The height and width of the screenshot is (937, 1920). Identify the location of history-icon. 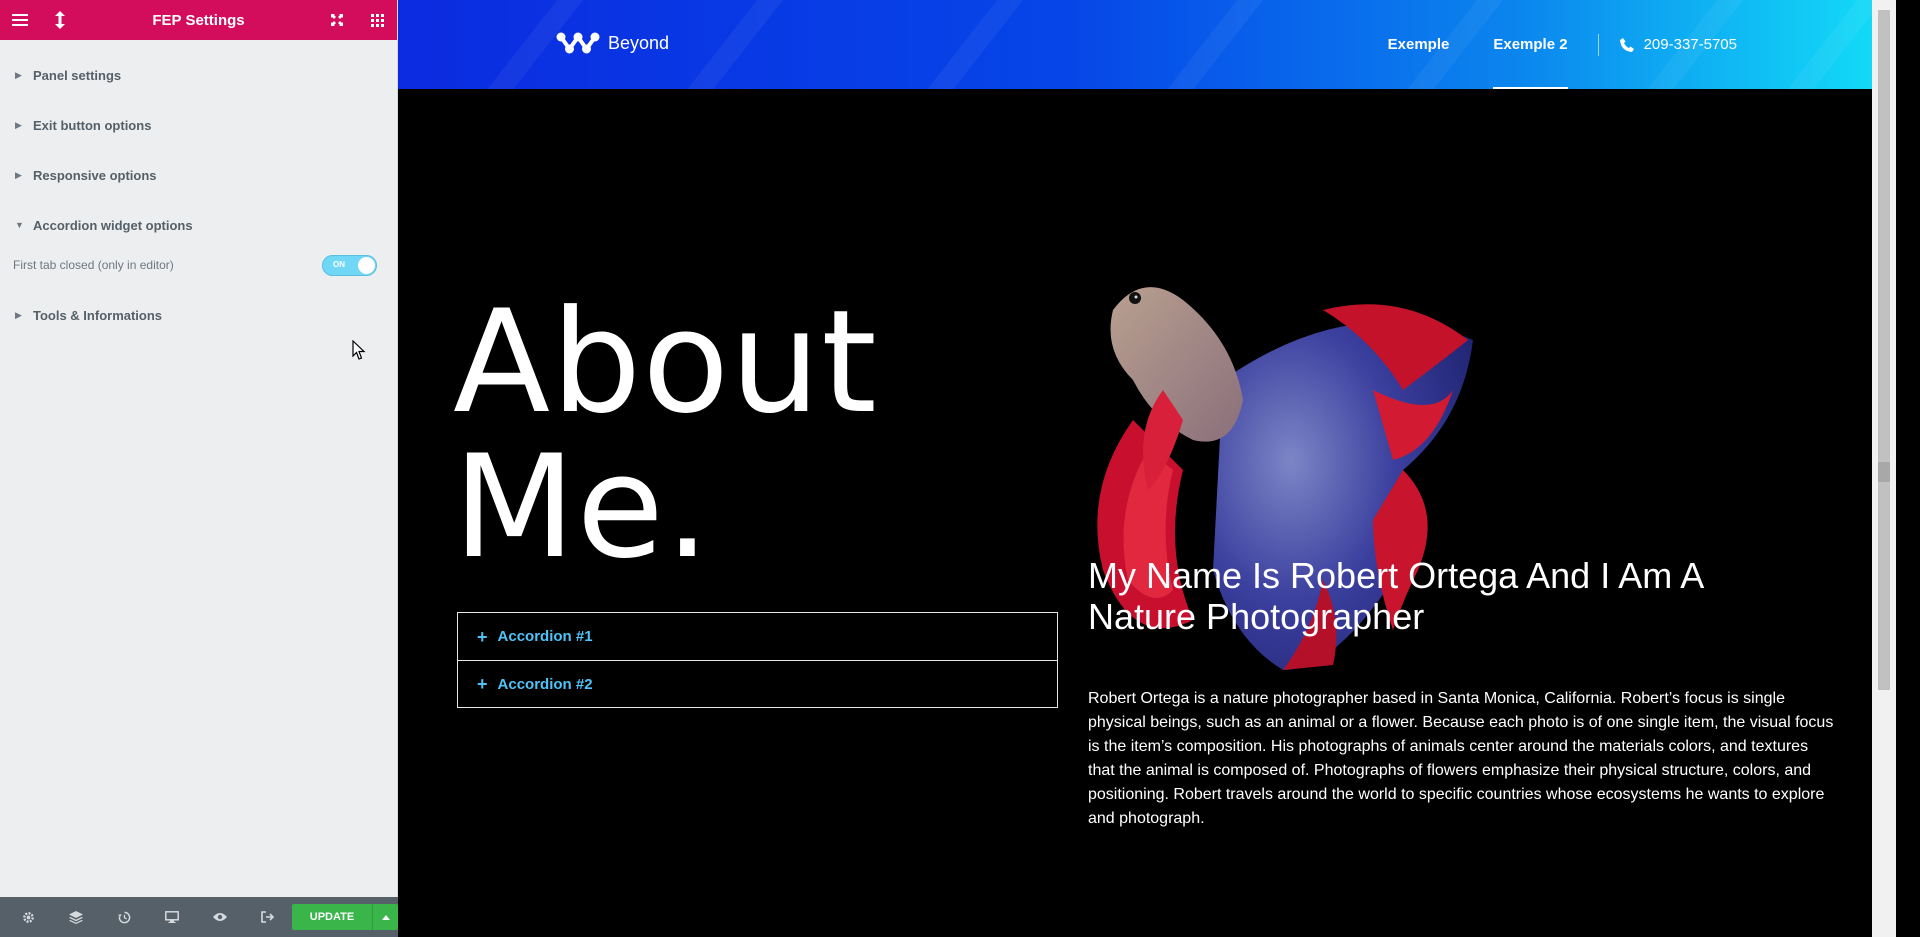
(123, 917).